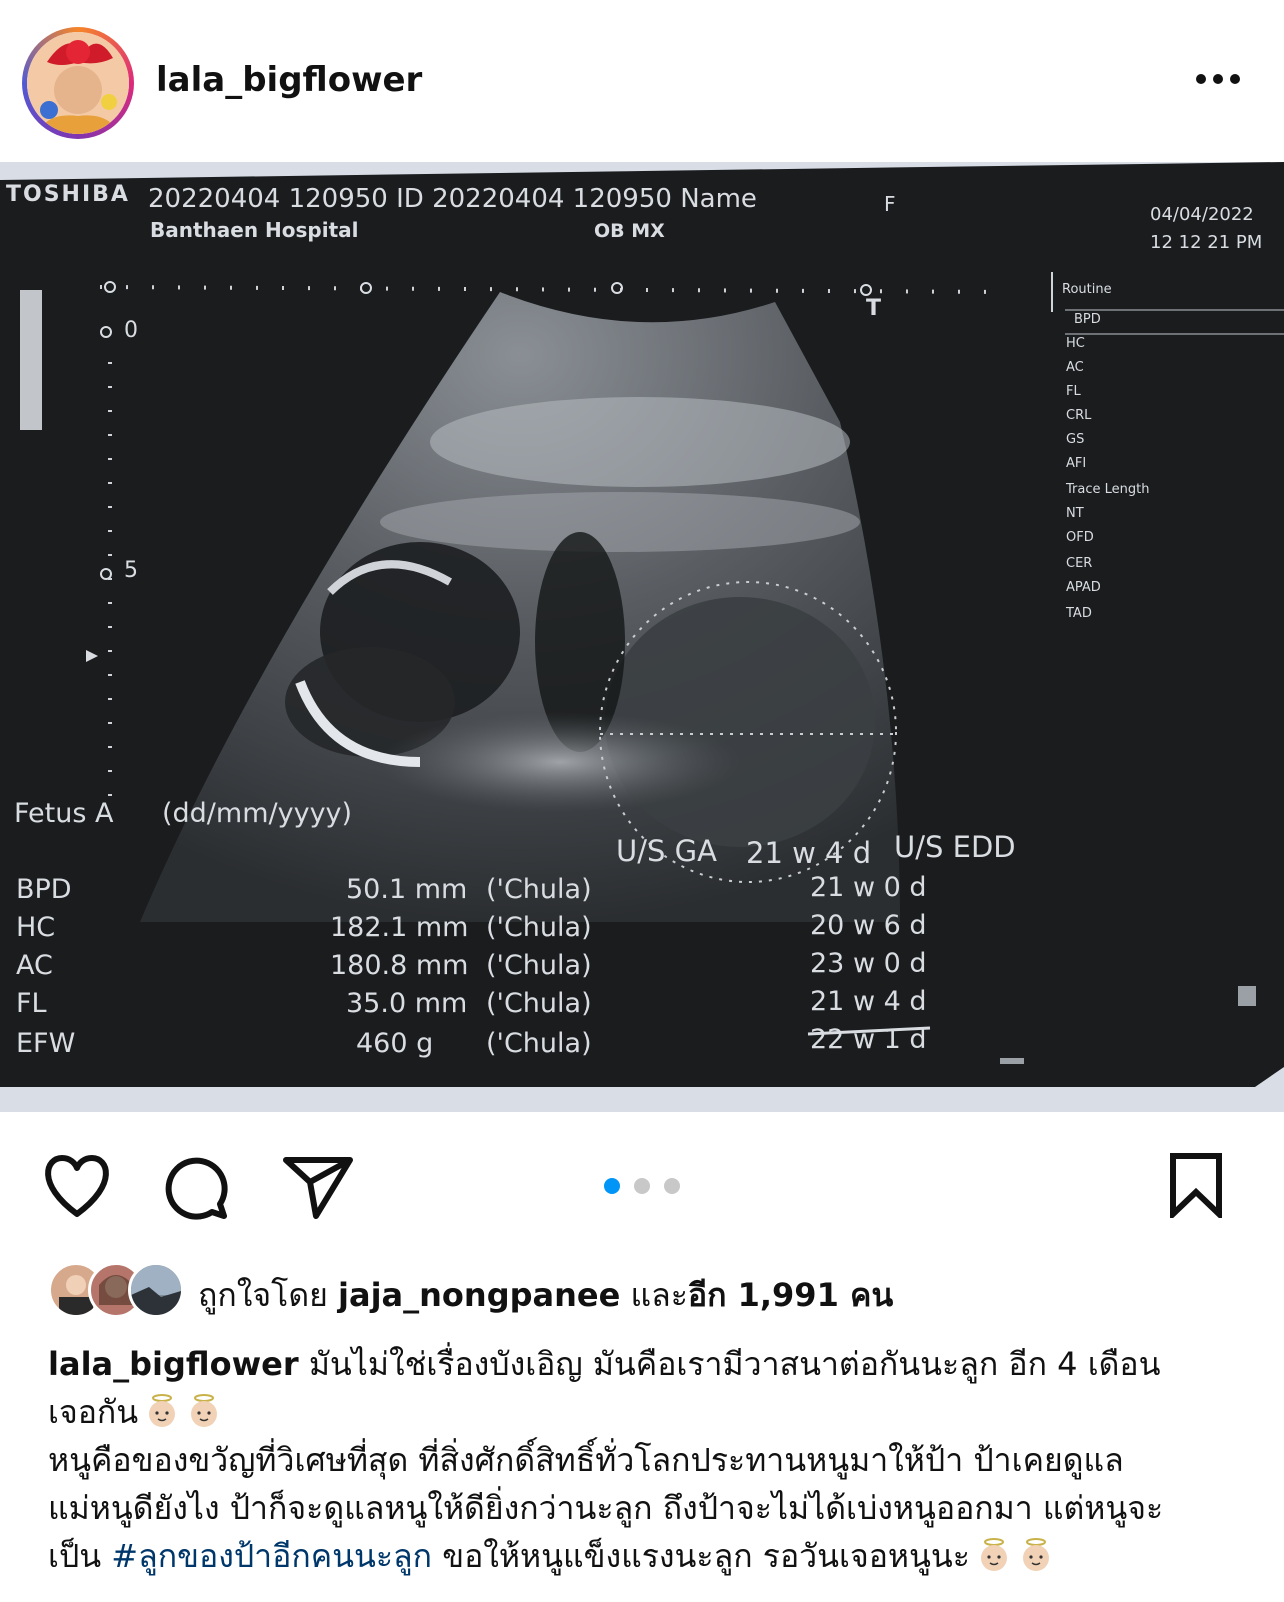 The height and width of the screenshot is (1602, 1284). What do you see at coordinates (642, 81) in the screenshot?
I see `post-header: lala_bigflower` at bounding box center [642, 81].